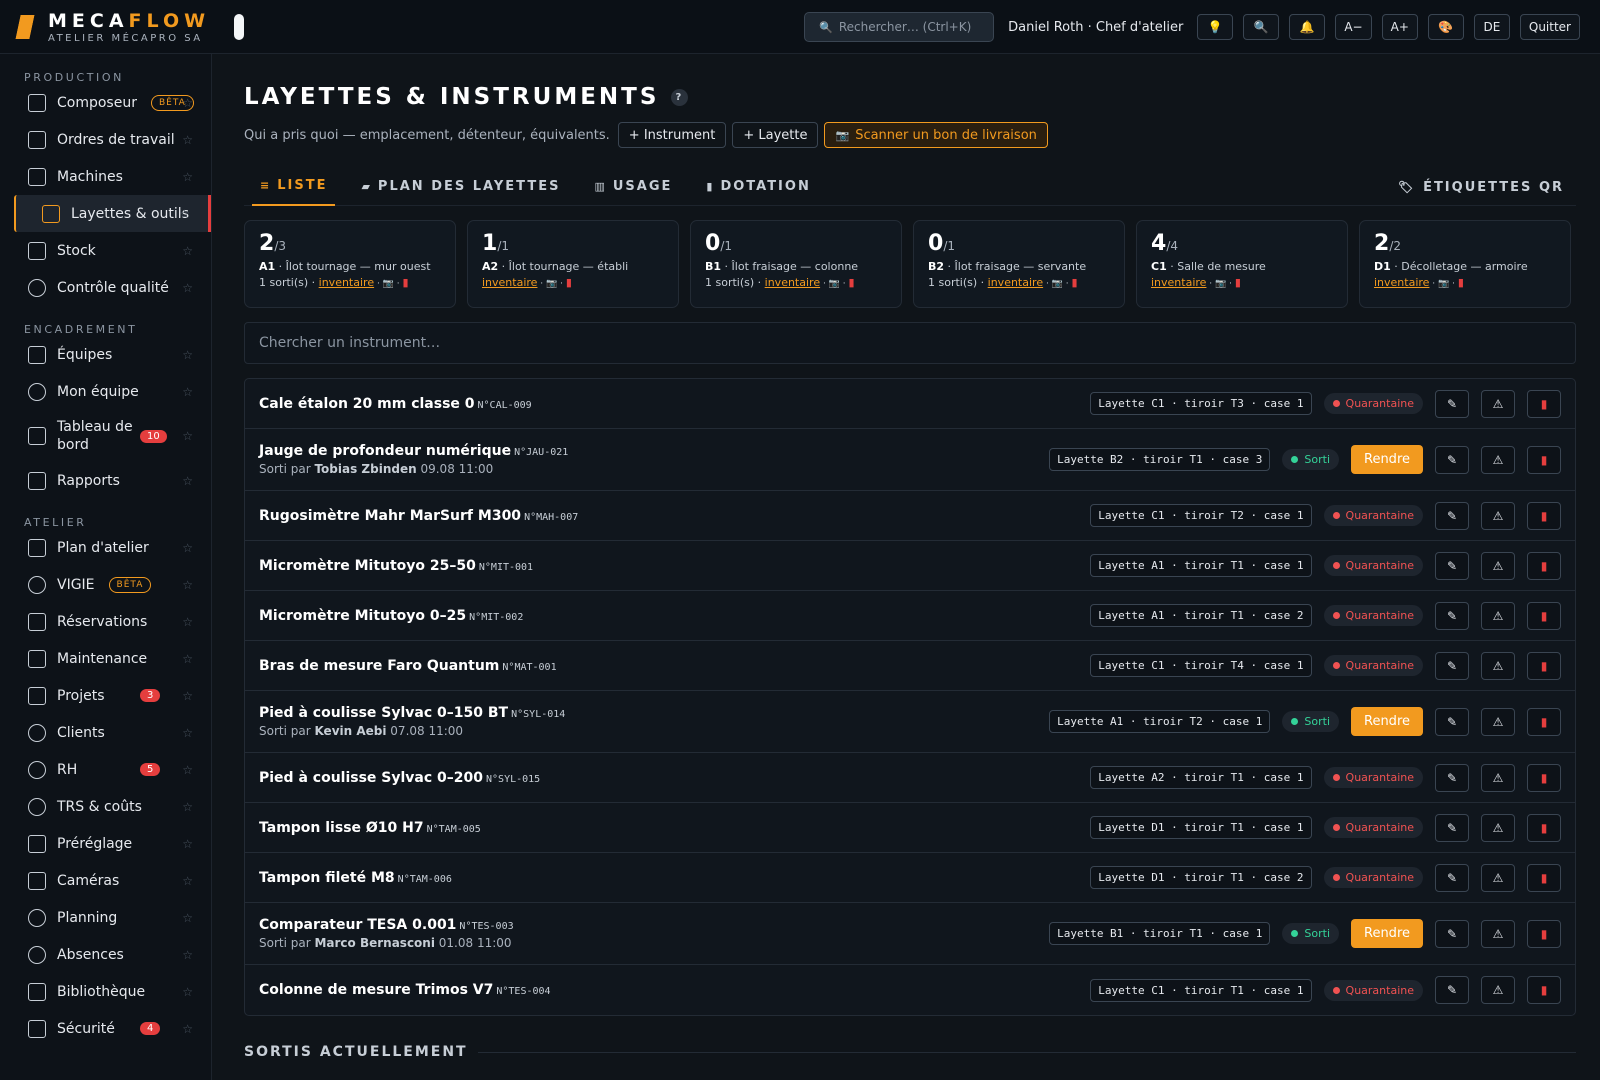  Describe the element at coordinates (1201, 990) in the screenshot. I see `location-tag: Layette C1 · tiroir T1 · case 1` at that location.